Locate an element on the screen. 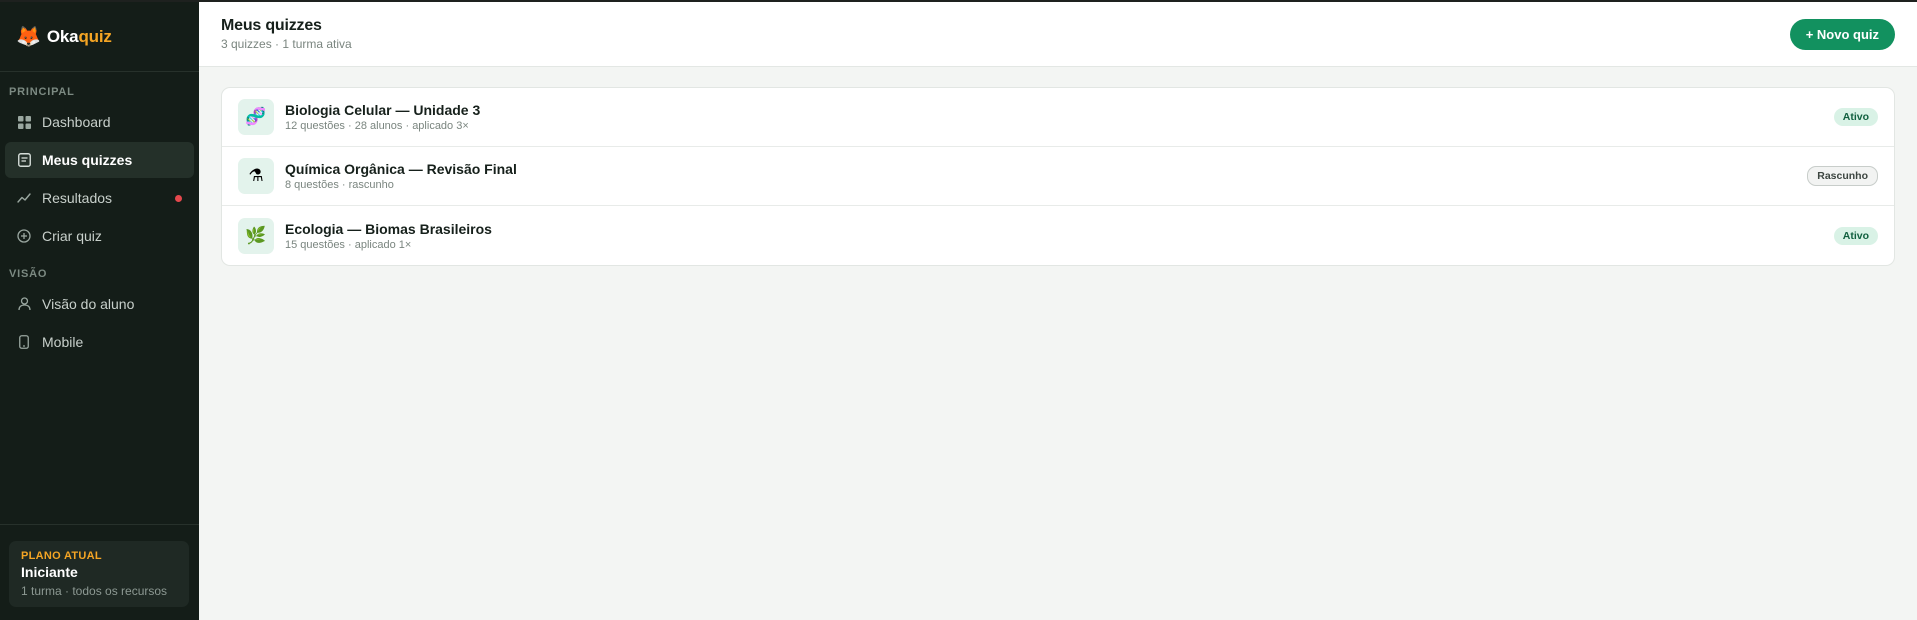 The height and width of the screenshot is (620, 1917). brand-name-prefix: Oka is located at coordinates (62, 36).